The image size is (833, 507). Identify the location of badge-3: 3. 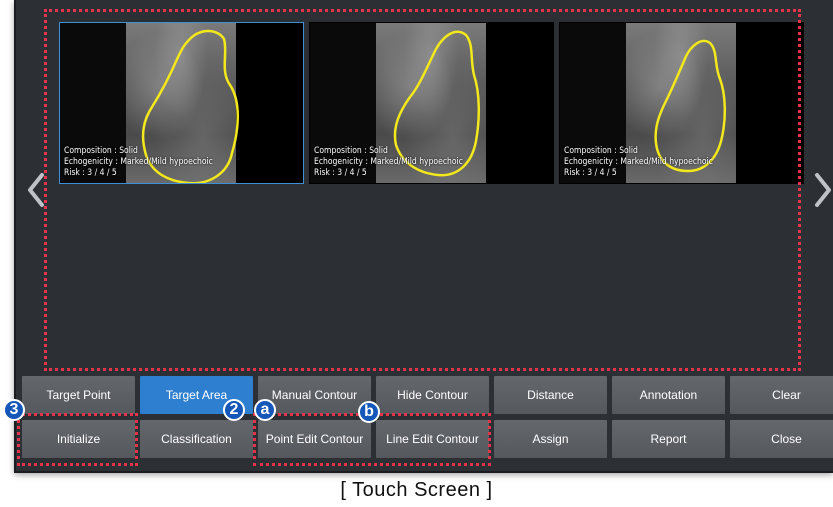
(14, 410).